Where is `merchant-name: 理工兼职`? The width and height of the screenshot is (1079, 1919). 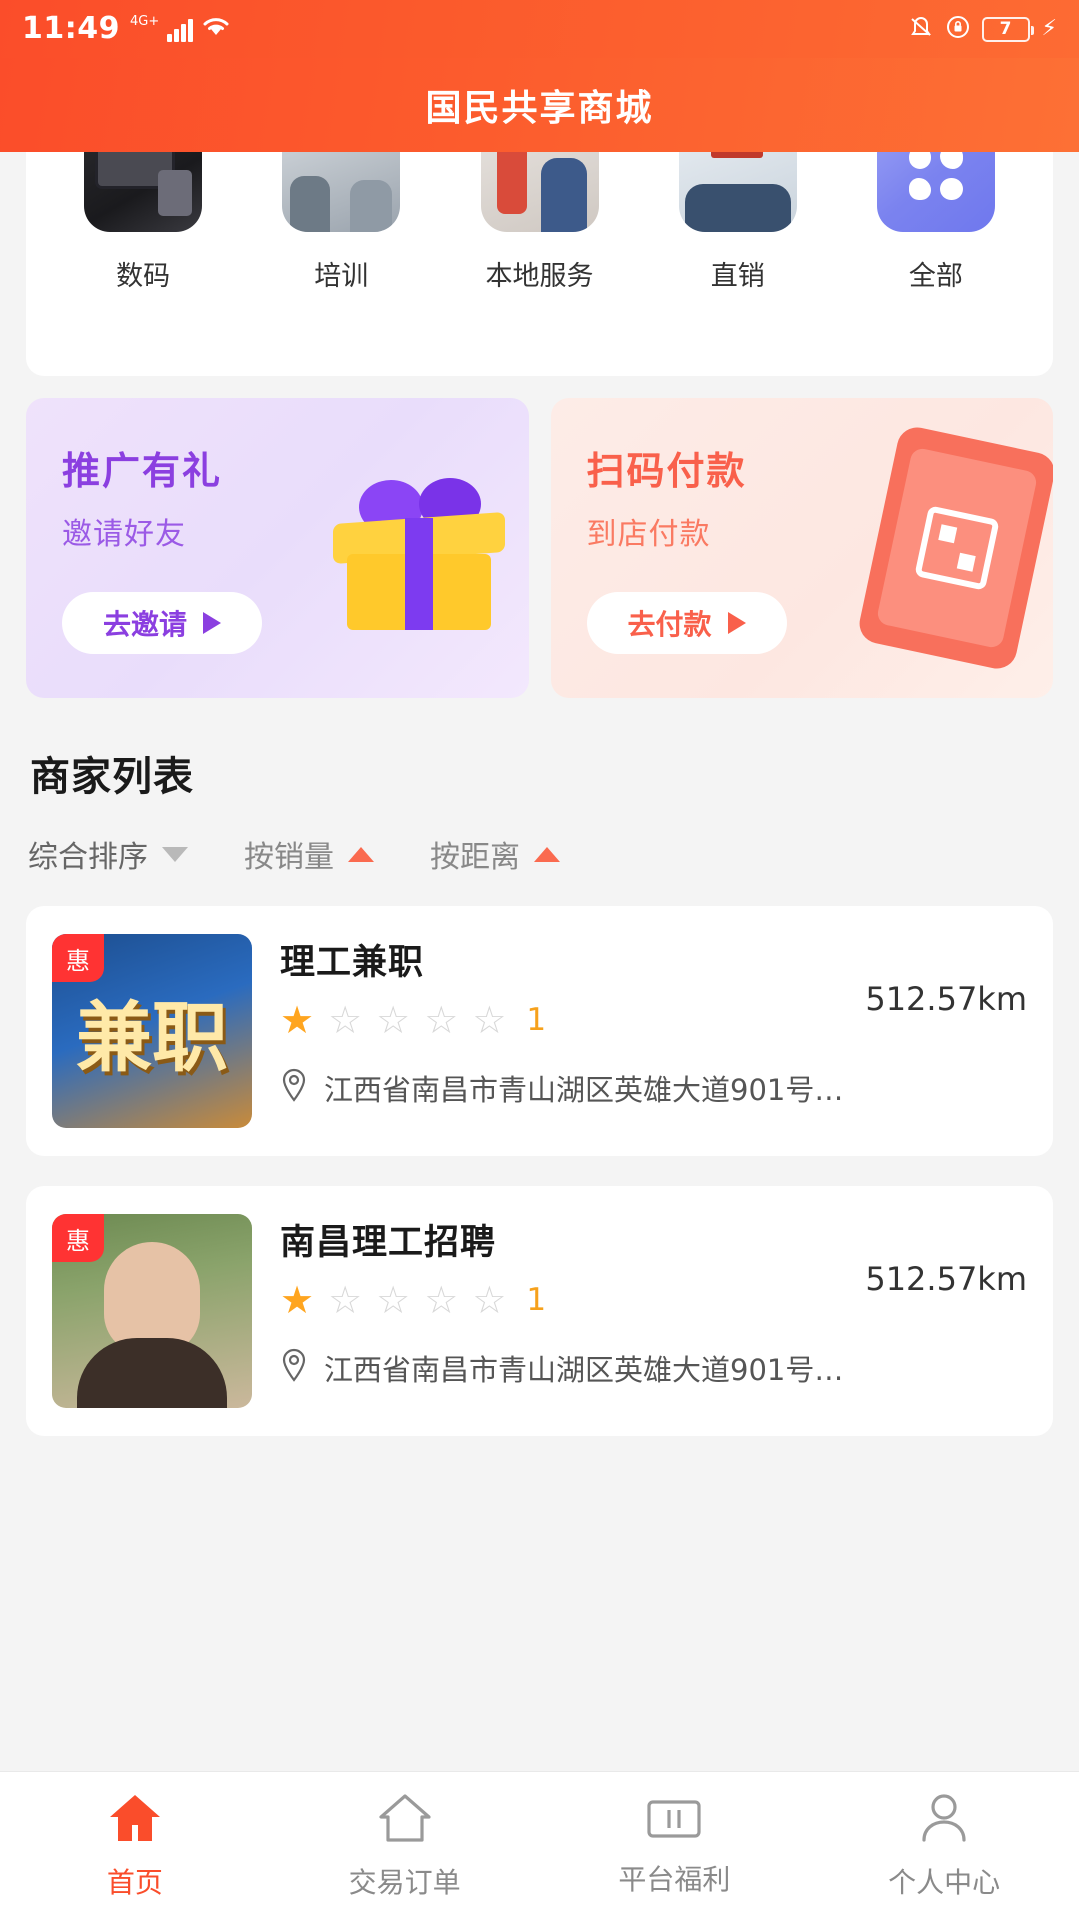 merchant-name: 理工兼职 is located at coordinates (352, 963).